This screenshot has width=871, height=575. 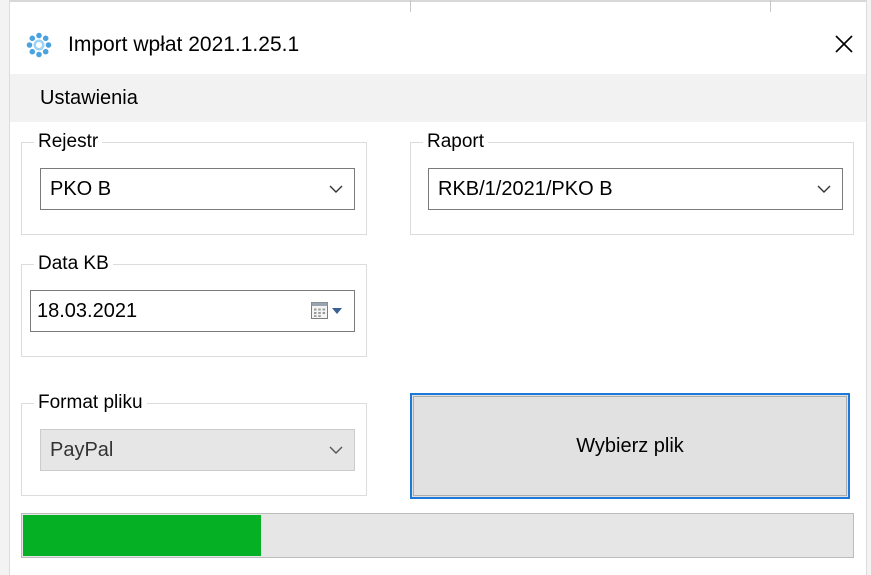 I want to click on window-title: Import wpłat 2021.1.25.1, so click(x=184, y=44).